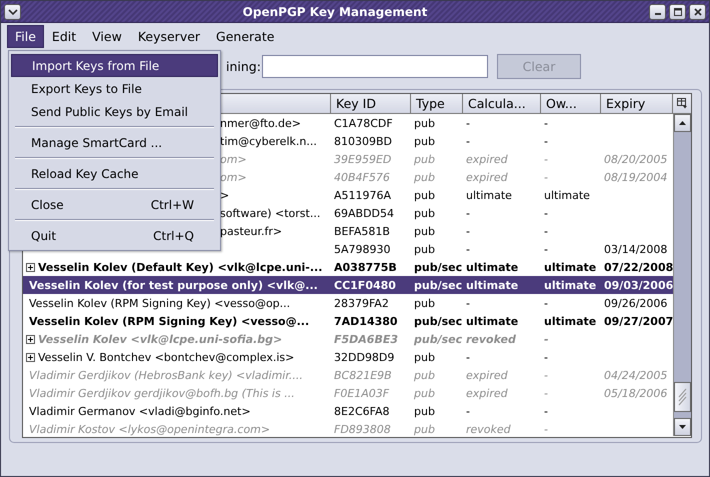 The height and width of the screenshot is (477, 710). I want to click on key-name: >, so click(225, 195).